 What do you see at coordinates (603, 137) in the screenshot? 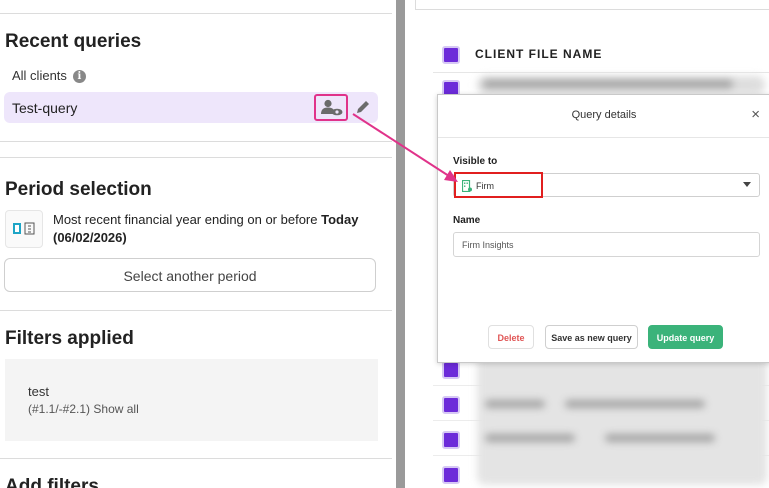
I see `modal-divider` at bounding box center [603, 137].